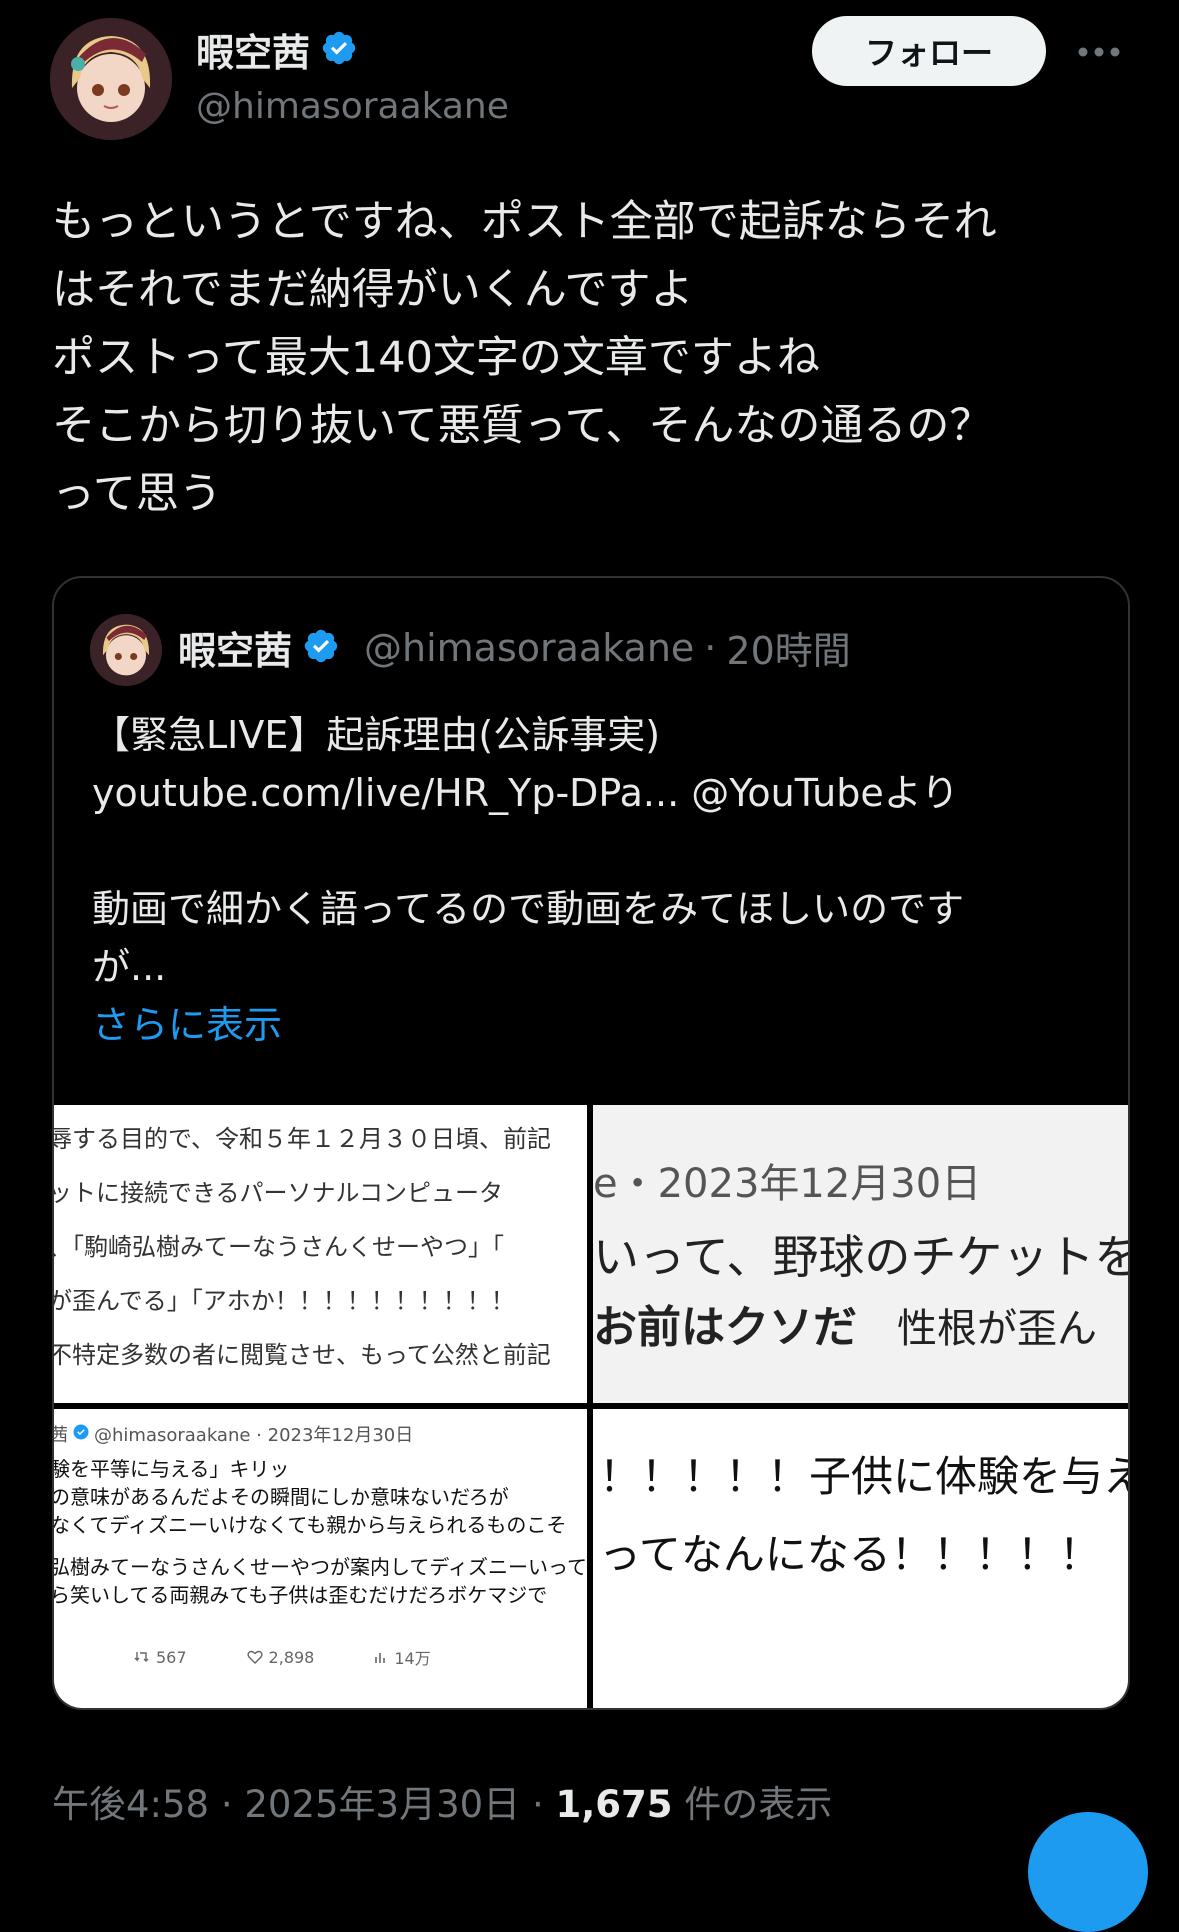  Describe the element at coordinates (284, 1301) in the screenshot. I see `image-text-line: が歪んでる」「アホか！！！！！！！！！！` at that location.